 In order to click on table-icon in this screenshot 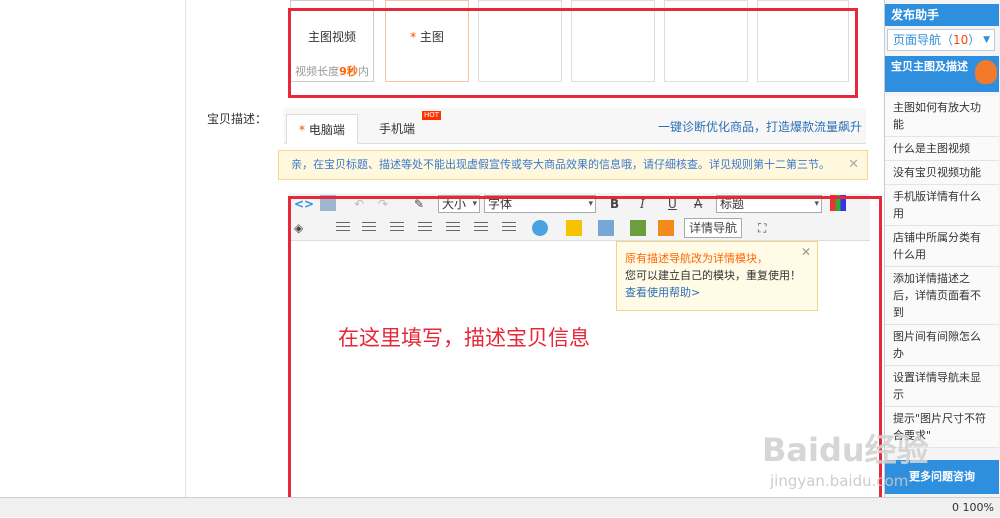, I will do `click(606, 228)`.